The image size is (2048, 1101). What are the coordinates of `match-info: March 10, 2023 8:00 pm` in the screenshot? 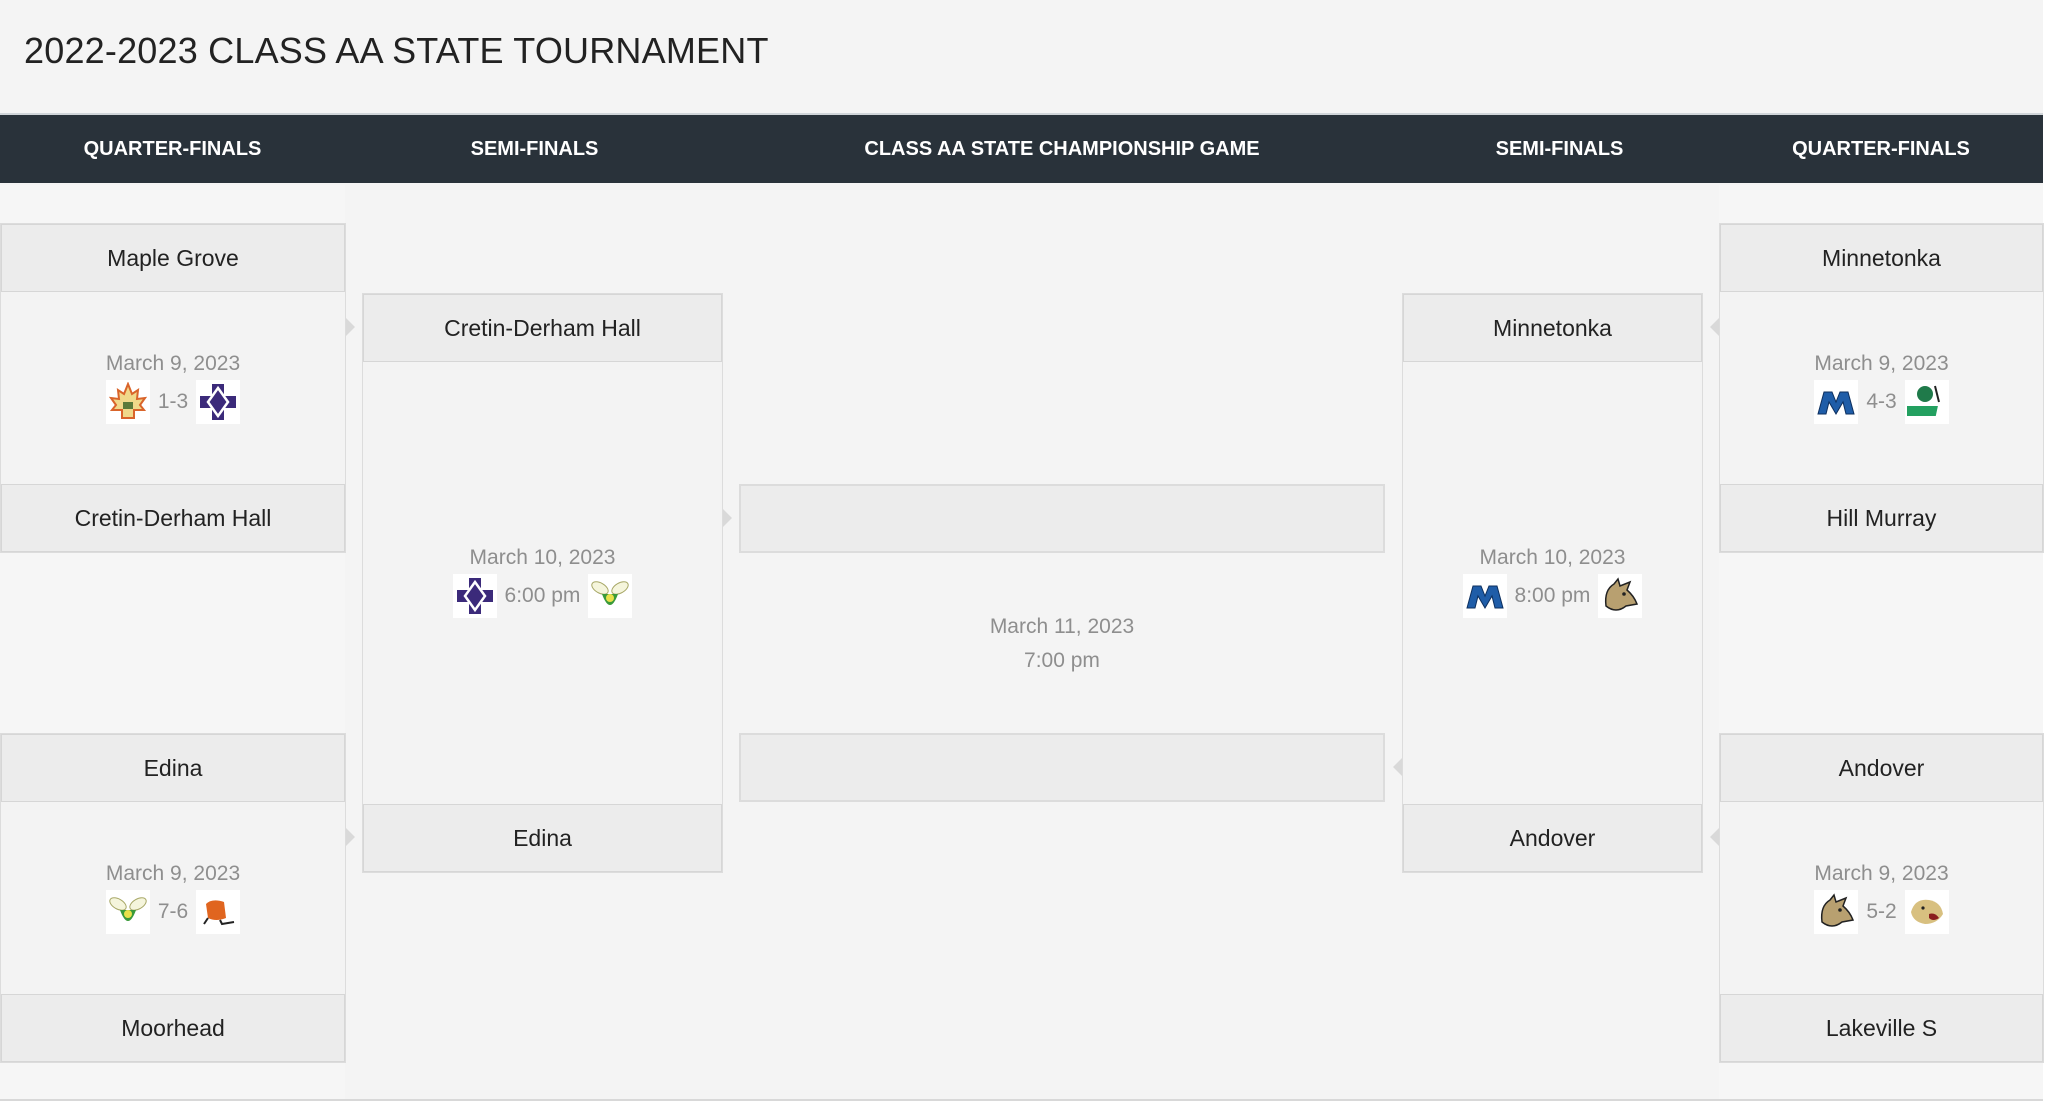 It's located at (1552, 582).